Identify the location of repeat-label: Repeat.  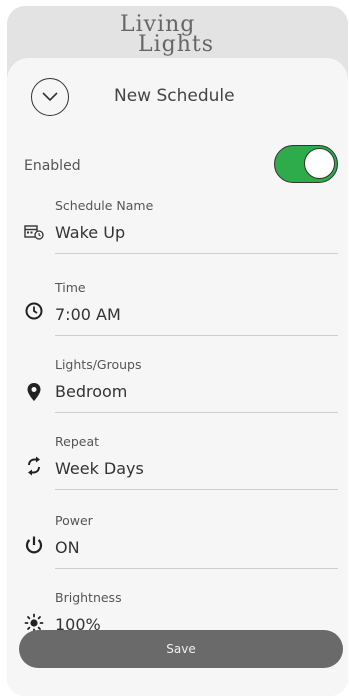
(77, 441).